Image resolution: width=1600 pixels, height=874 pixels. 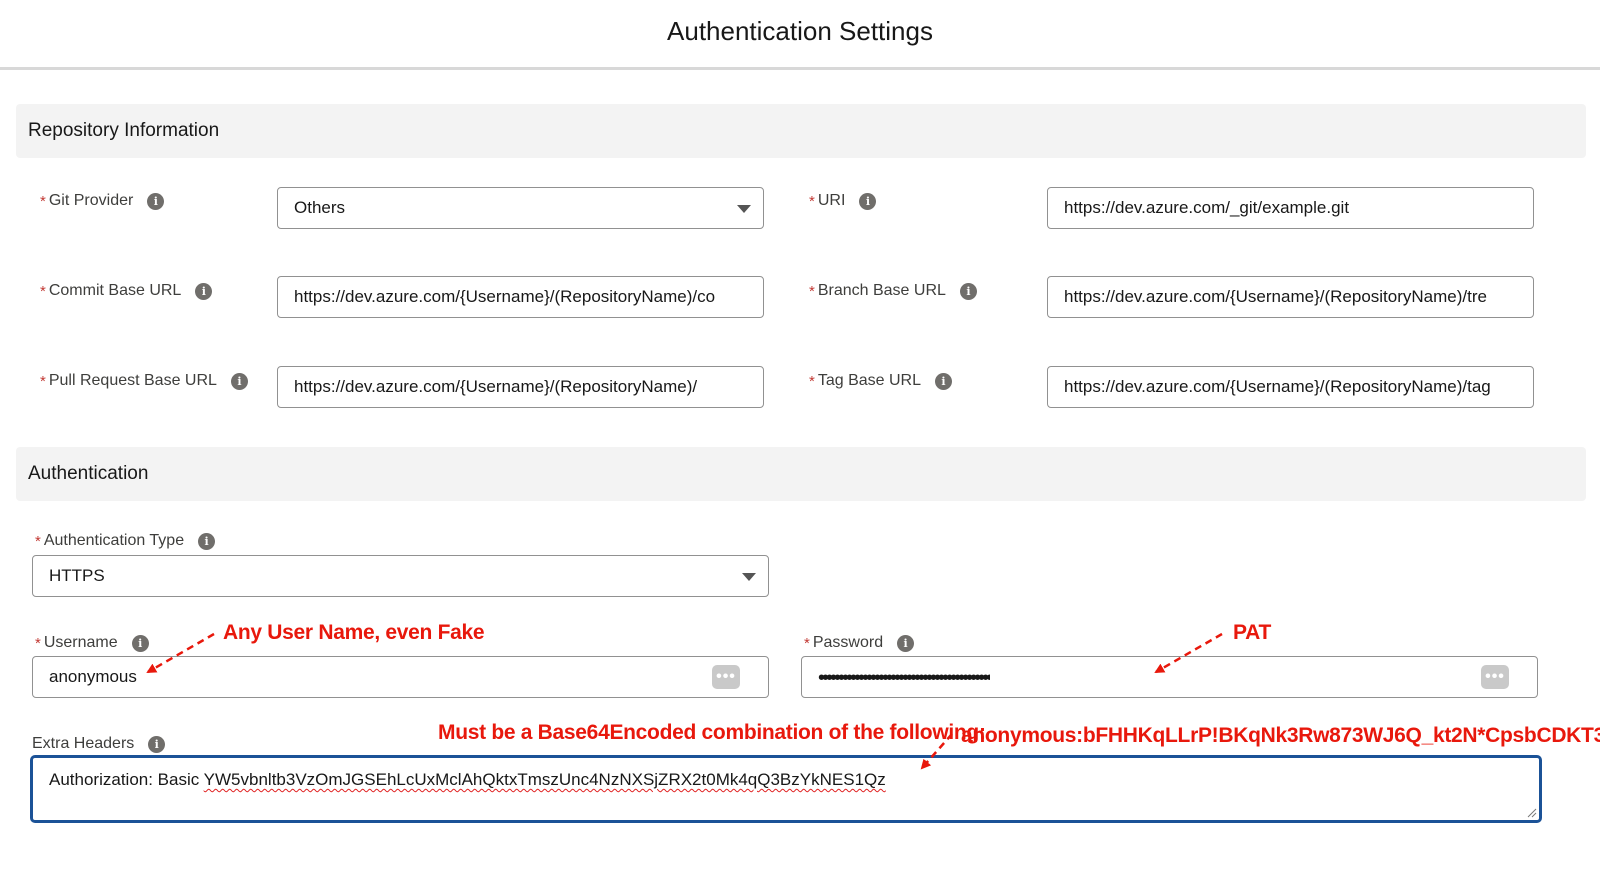 What do you see at coordinates (1290, 208) in the screenshot?
I see `uri-input: https://dev.azure.com/_git/example.git` at bounding box center [1290, 208].